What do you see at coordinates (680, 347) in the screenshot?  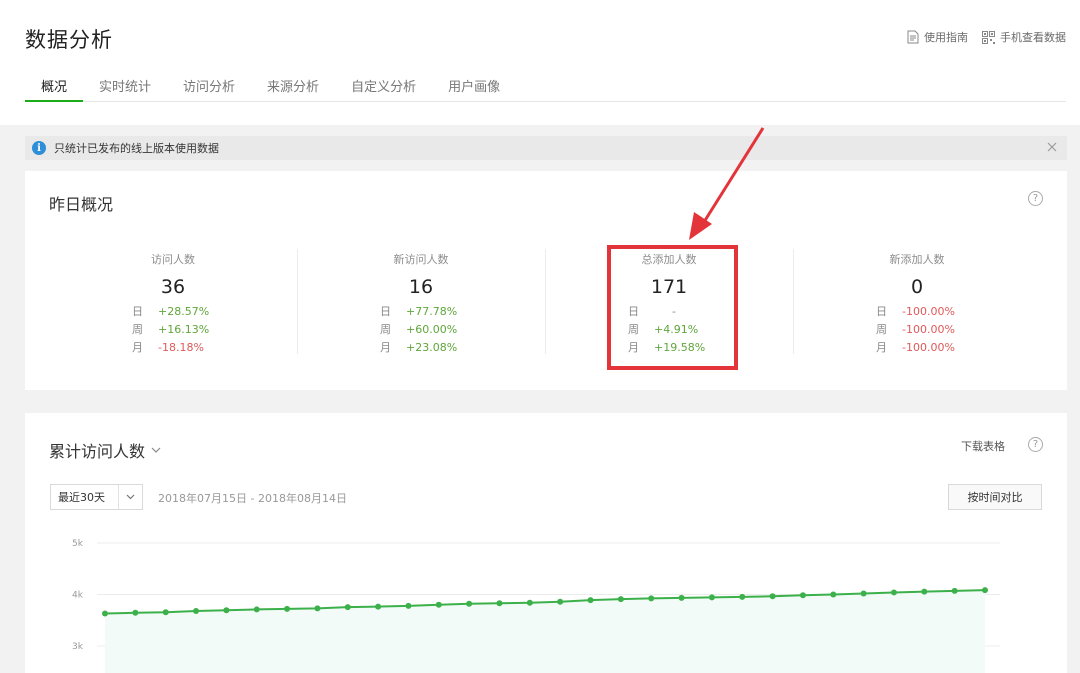 I see `change-value: +19.58%` at bounding box center [680, 347].